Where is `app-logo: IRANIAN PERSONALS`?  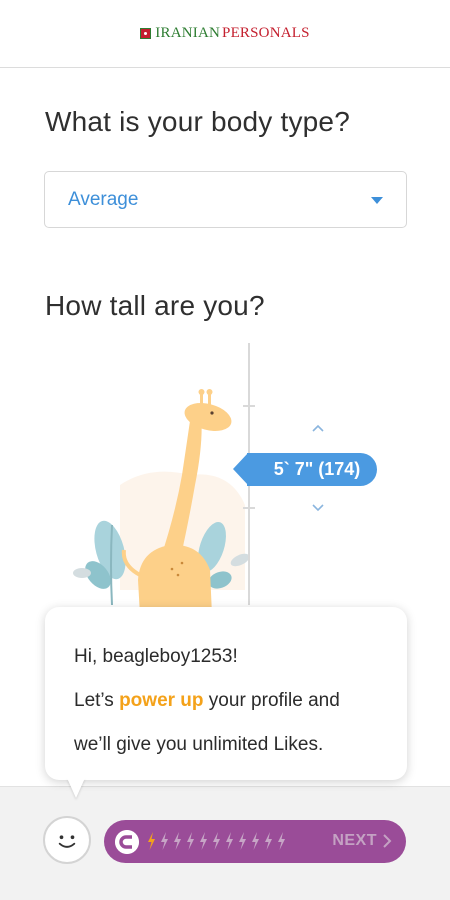 app-logo: IRANIAN PERSONALS is located at coordinates (224, 33).